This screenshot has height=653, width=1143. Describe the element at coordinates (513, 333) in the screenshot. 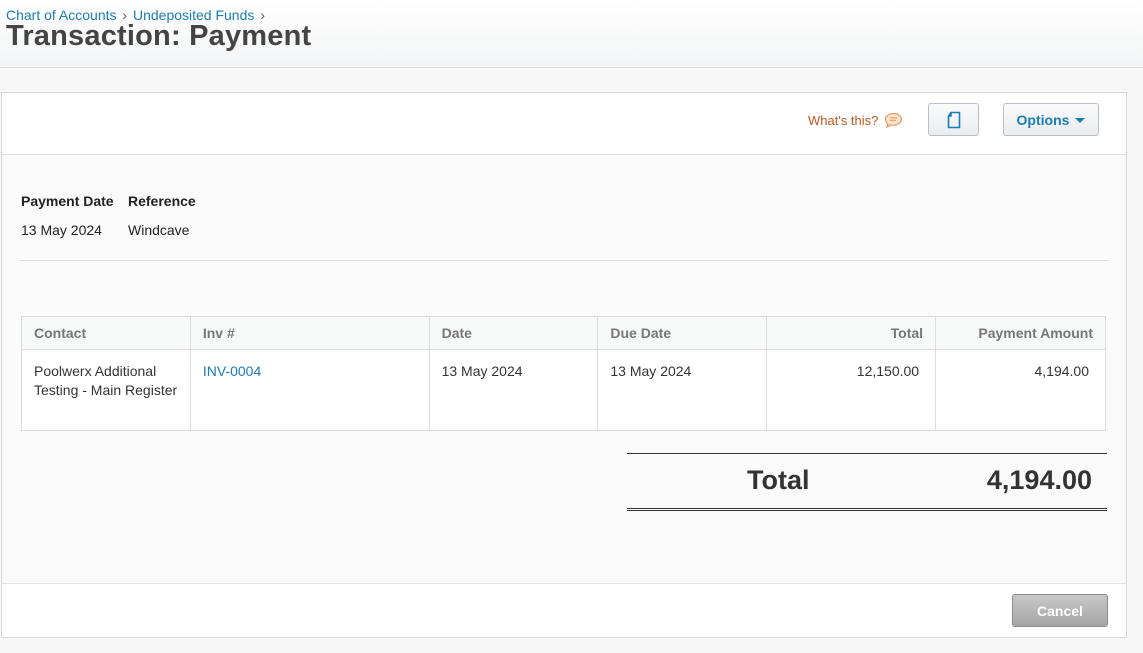

I see `column-header-date: Date` at that location.